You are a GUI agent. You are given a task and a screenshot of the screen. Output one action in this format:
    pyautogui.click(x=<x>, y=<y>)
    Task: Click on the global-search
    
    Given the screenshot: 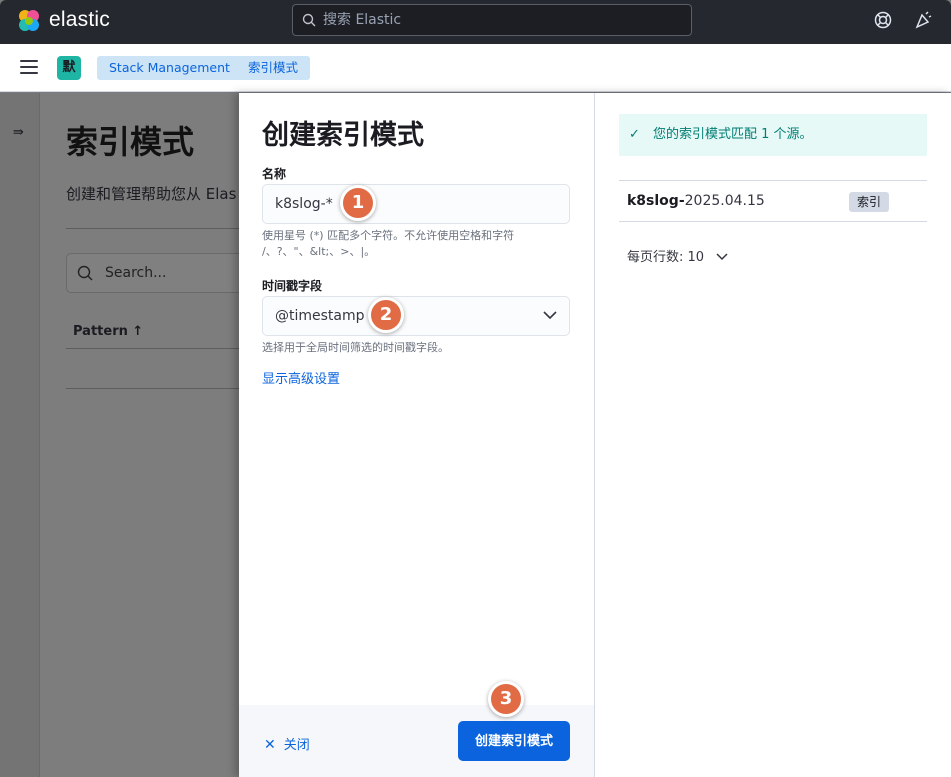 What is the action you would take?
    pyautogui.click(x=492, y=20)
    